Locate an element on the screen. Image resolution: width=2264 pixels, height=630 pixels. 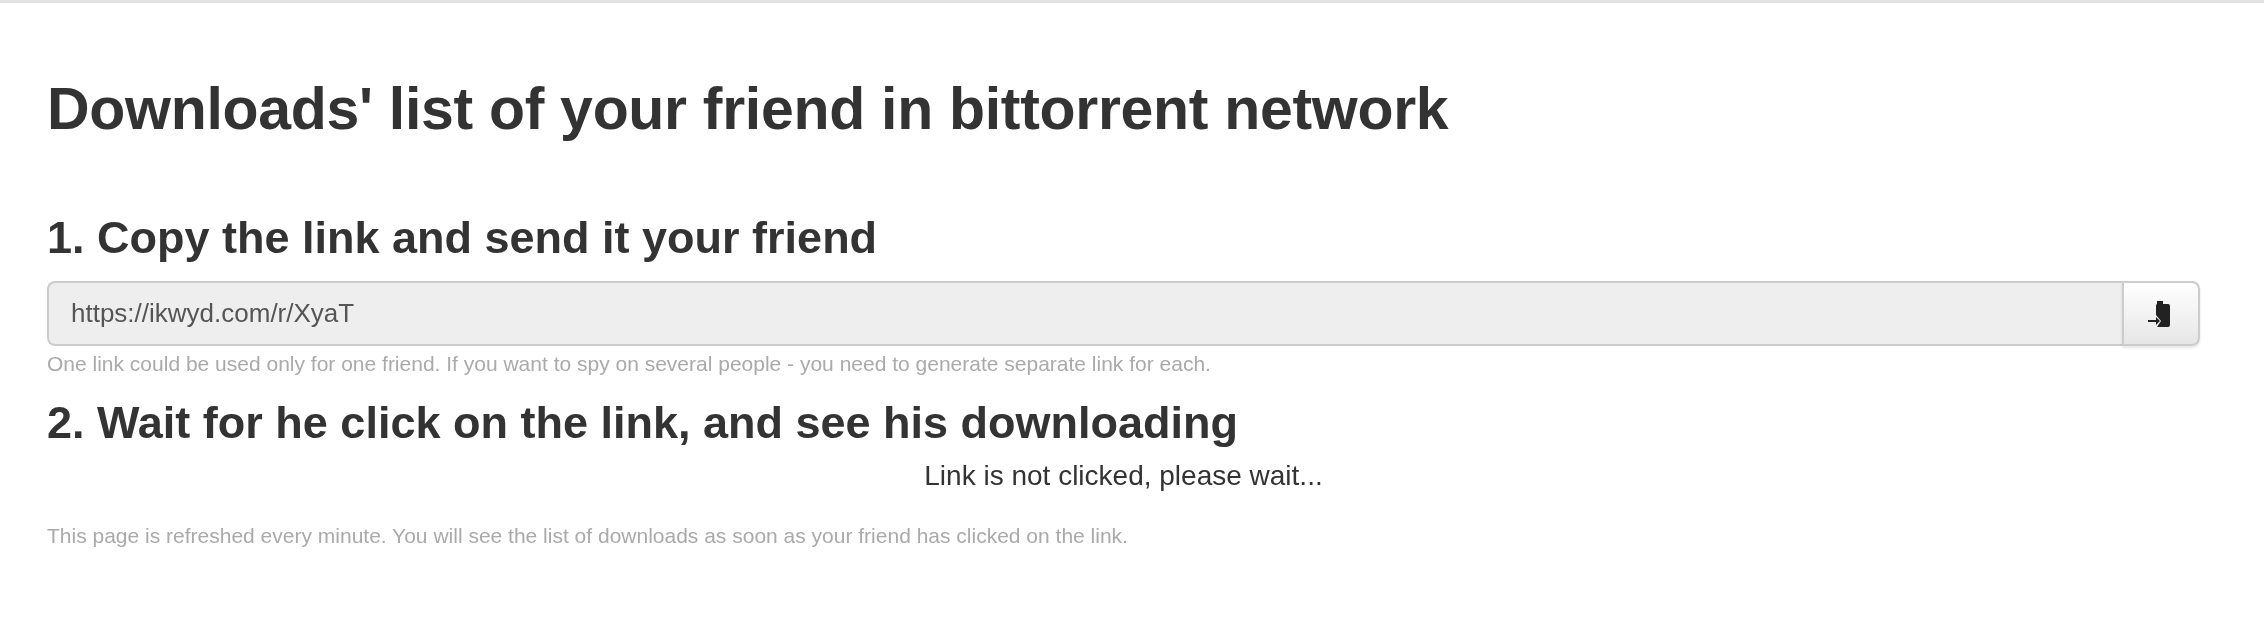
page-title: Downloads' list of your friend in bittorrent network is located at coordinates (748, 109).